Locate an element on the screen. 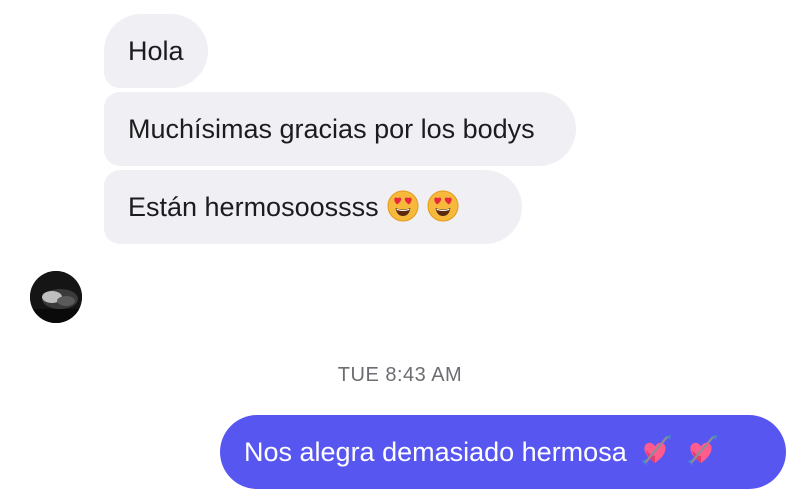  incoming-message-bubble: Están hermosoossss is located at coordinates (313, 207).